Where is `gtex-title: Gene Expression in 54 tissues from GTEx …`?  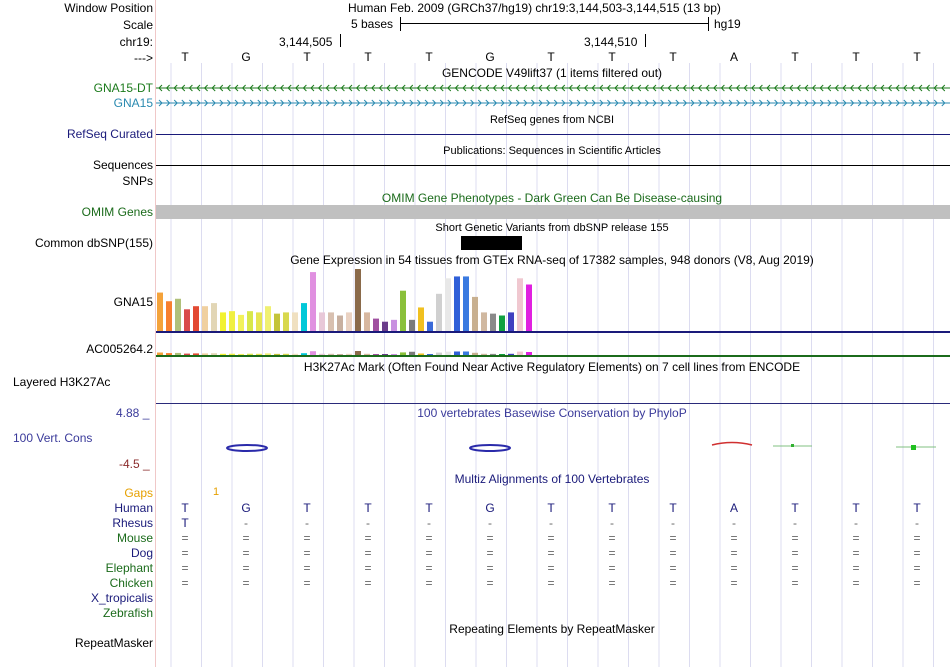
gtex-title: Gene Expression in 54 tissues from GTEx … is located at coordinates (552, 260).